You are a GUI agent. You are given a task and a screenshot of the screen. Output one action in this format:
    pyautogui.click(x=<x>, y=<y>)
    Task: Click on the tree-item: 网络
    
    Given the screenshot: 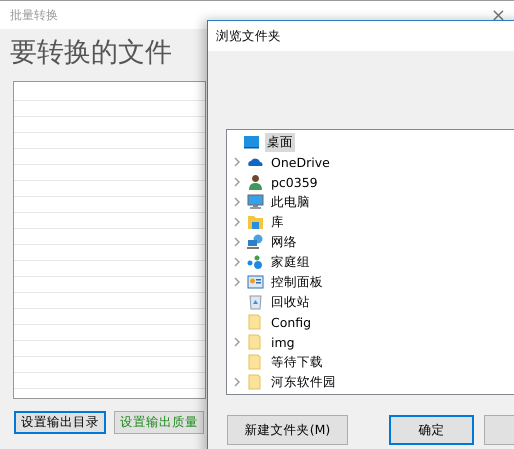 What is the action you would take?
    pyautogui.click(x=284, y=242)
    